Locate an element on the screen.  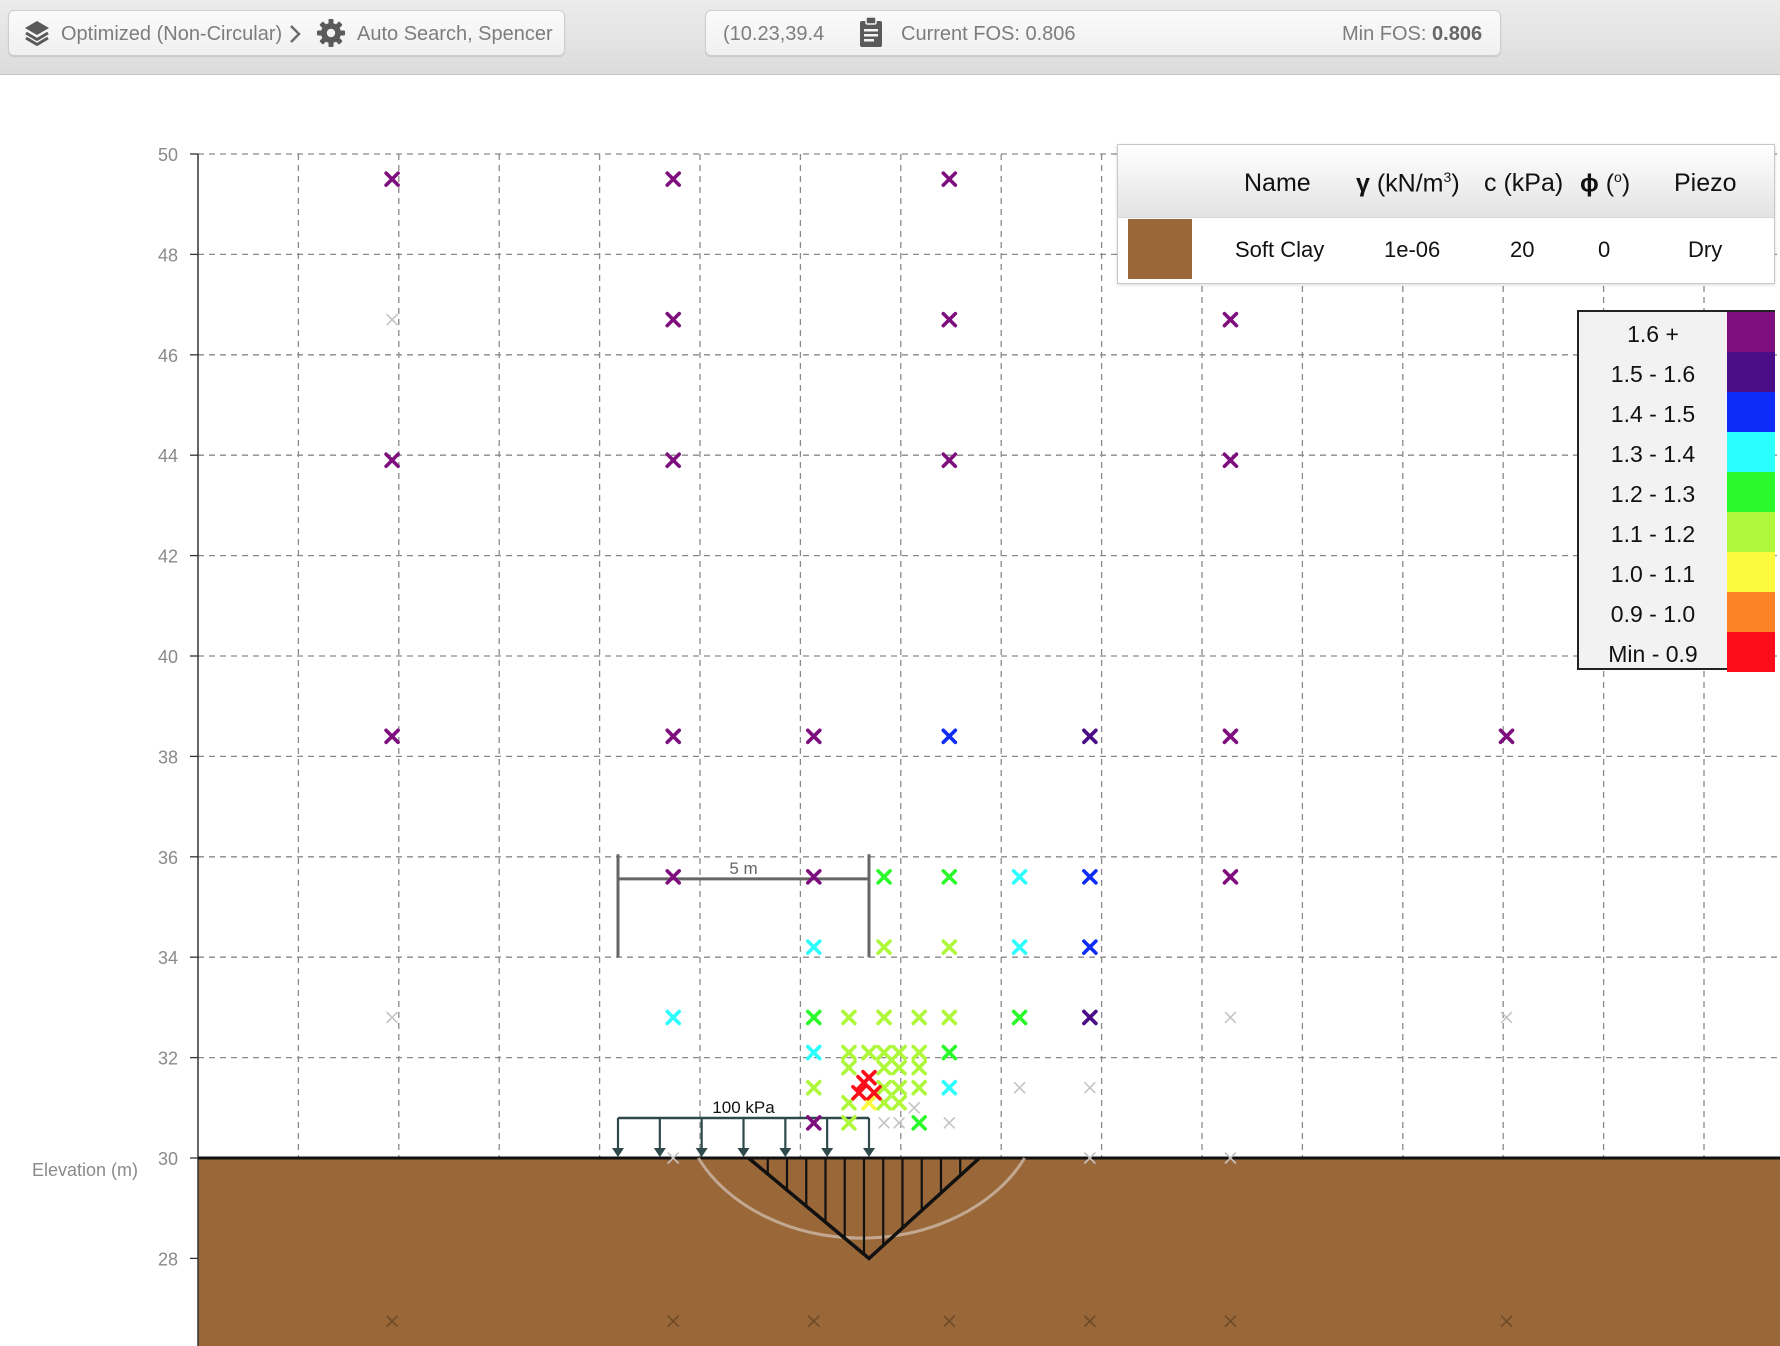
legend-item: 1.3 - 1.4 is located at coordinates (1677, 452).